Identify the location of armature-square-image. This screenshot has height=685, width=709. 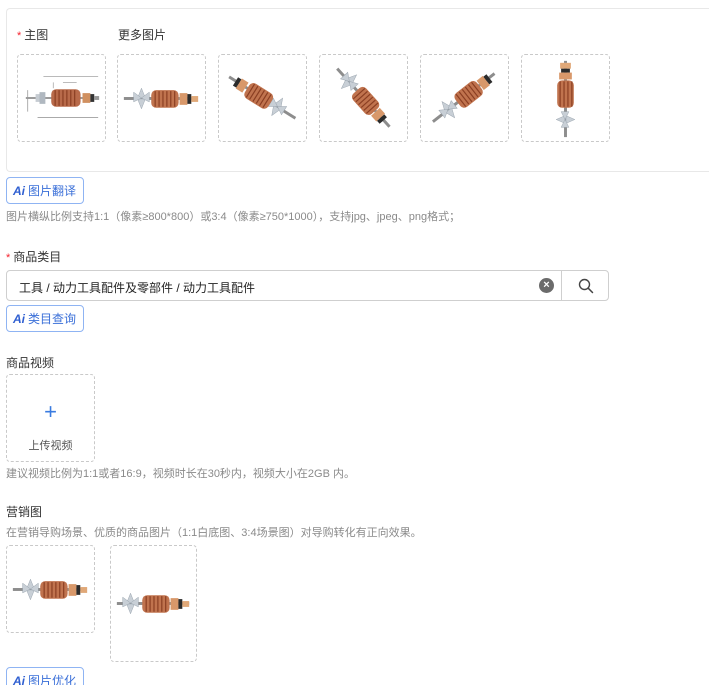
(50, 589).